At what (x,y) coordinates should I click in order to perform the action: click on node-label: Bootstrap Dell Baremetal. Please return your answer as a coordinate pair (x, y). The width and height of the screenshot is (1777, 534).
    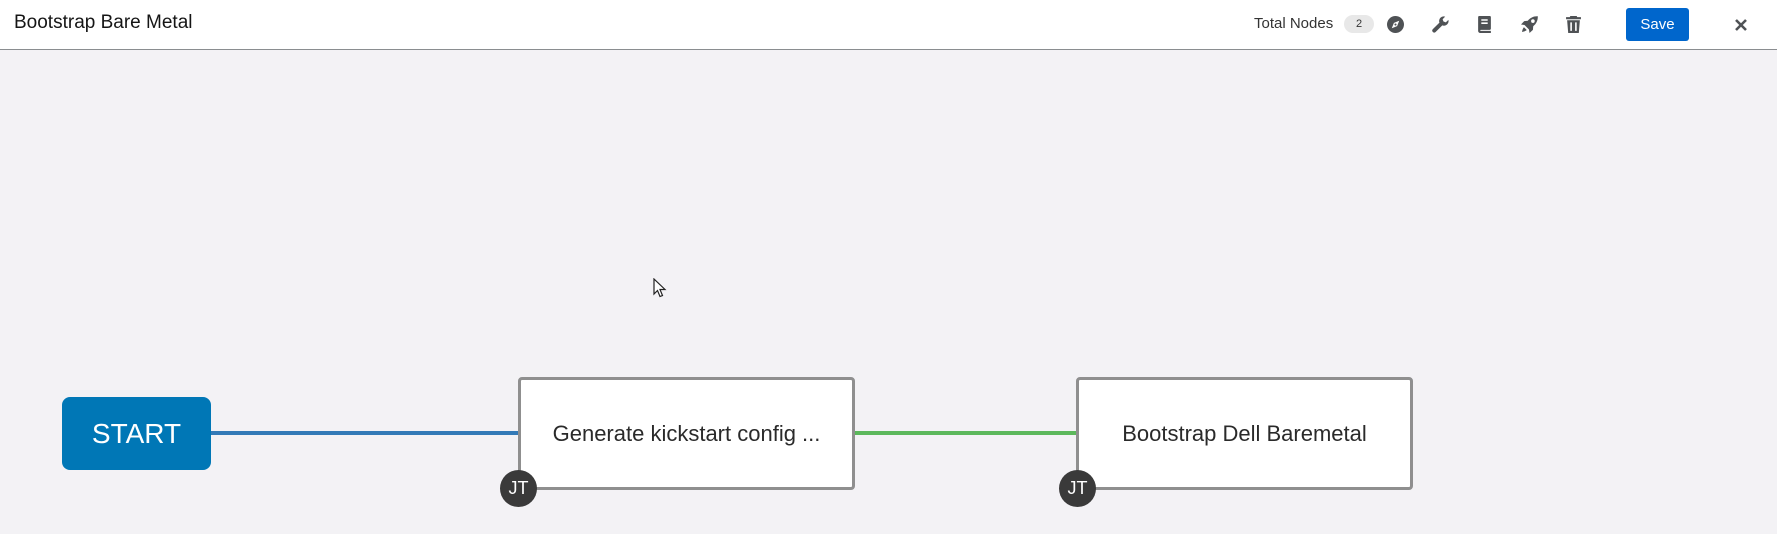
    Looking at the image, I should click on (1244, 433).